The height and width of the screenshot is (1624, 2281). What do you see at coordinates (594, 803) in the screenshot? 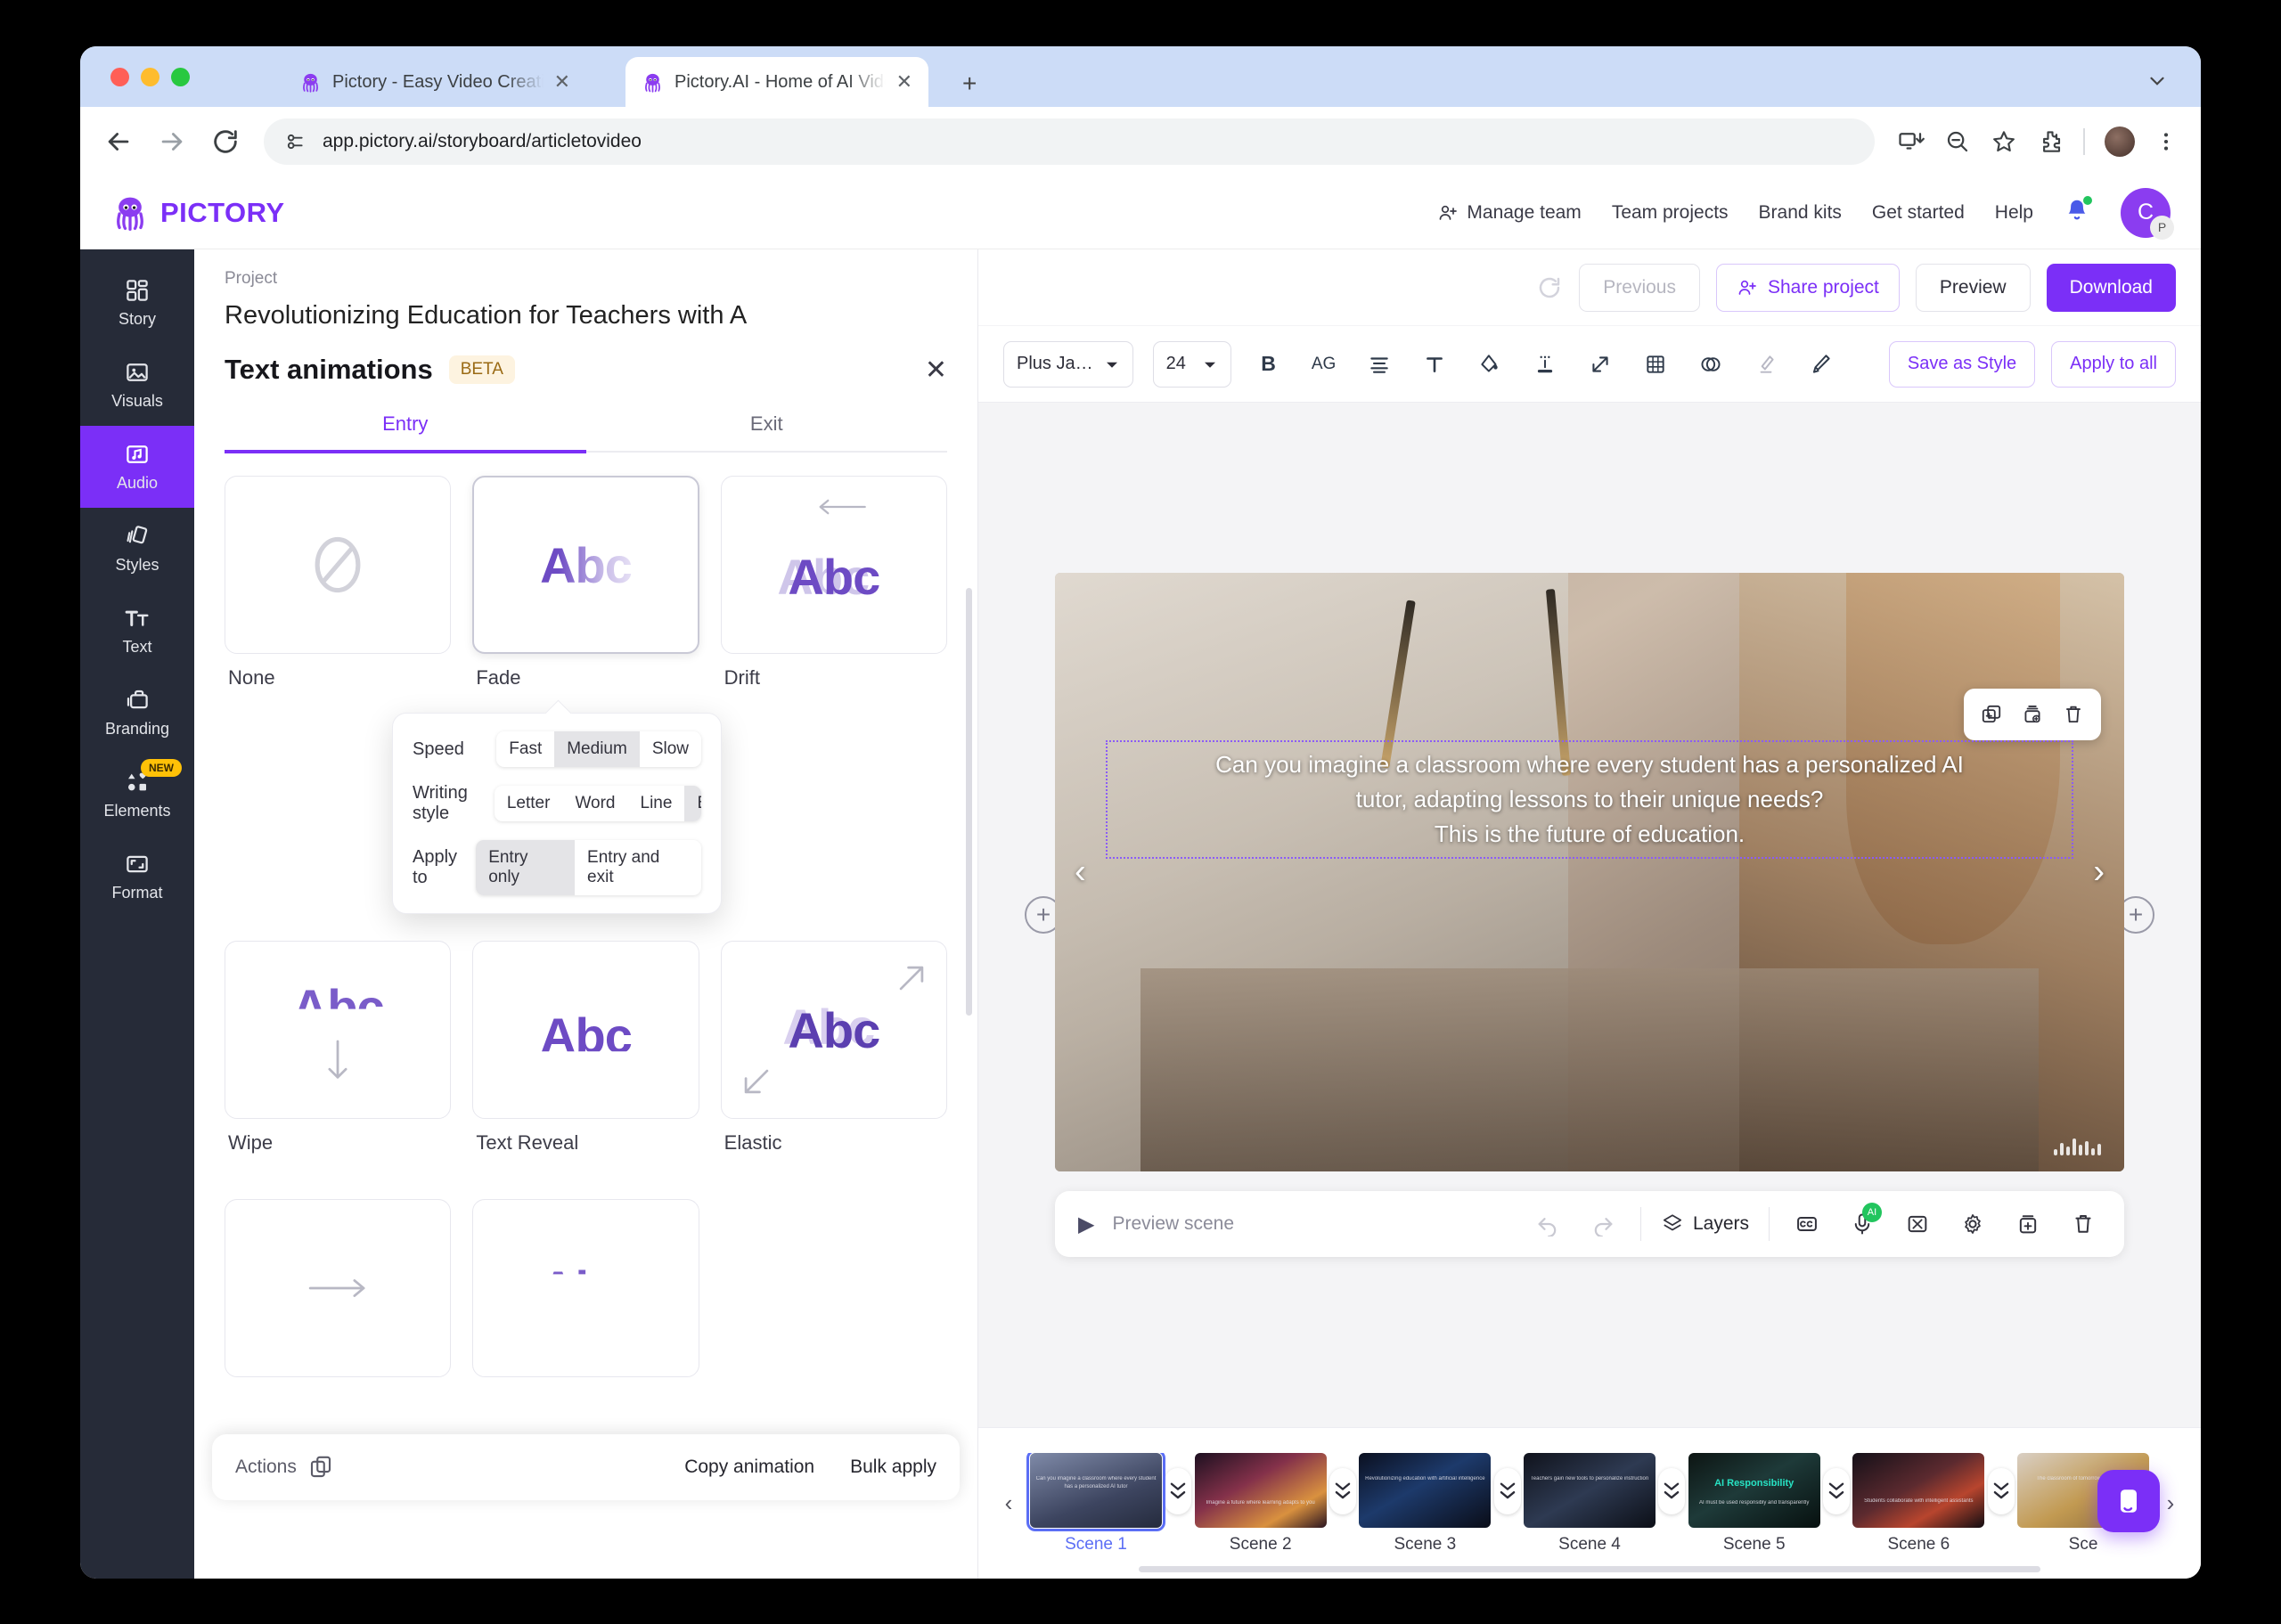
I see `writing-option-word: Word` at bounding box center [594, 803].